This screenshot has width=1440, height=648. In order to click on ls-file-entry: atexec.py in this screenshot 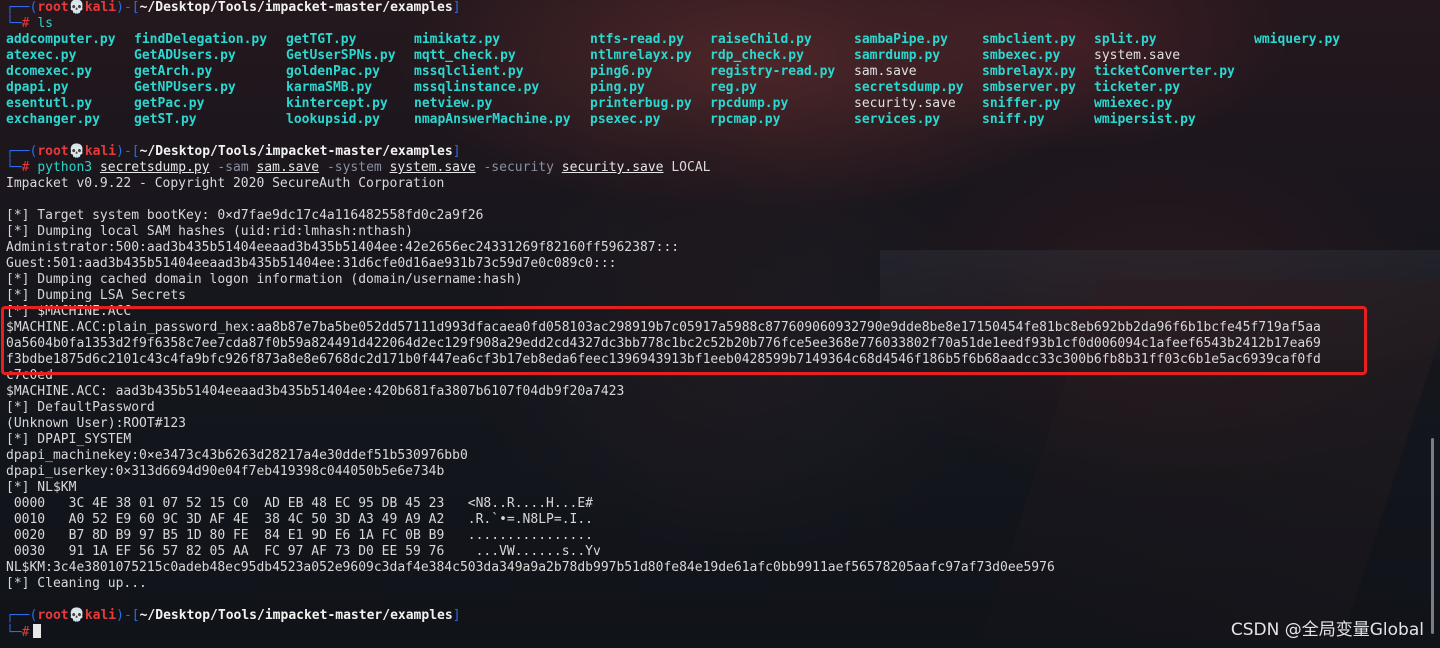, I will do `click(41, 55)`.